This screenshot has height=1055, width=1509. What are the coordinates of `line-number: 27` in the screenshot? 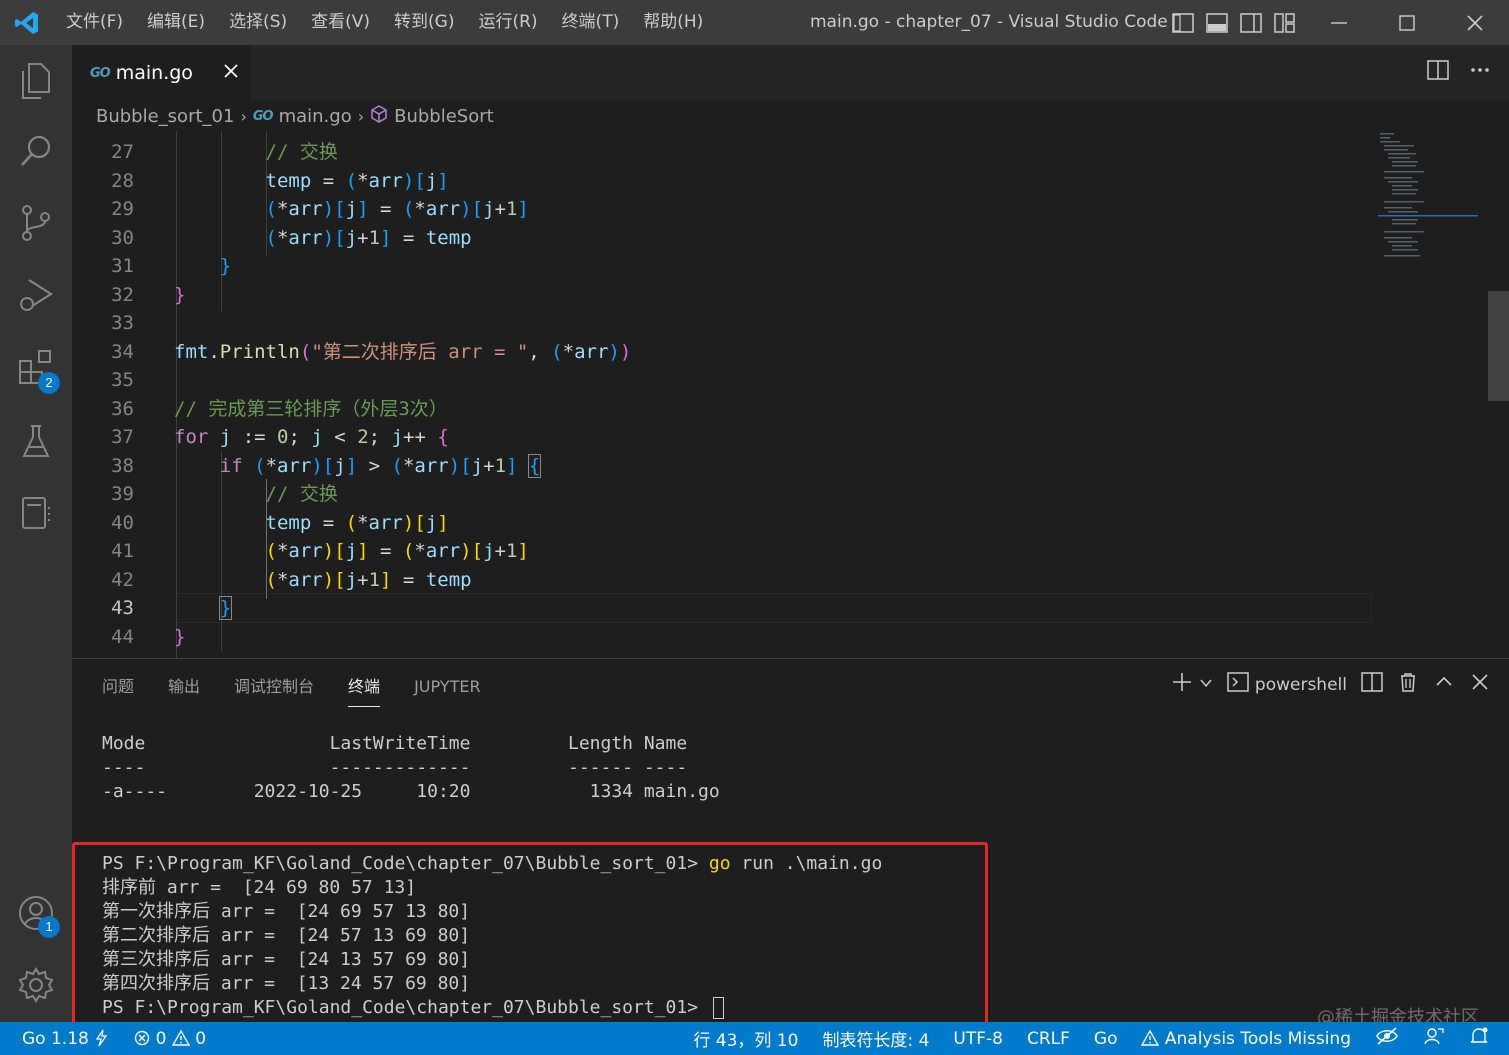 It's located at (122, 152).